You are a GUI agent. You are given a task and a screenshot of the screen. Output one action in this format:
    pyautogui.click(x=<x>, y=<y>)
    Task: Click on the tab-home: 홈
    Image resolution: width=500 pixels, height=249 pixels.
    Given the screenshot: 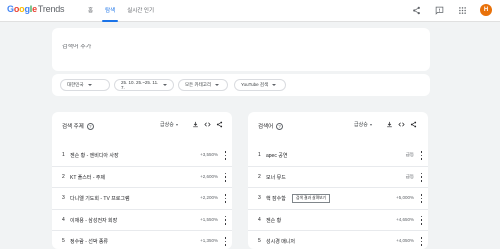 What is the action you would take?
    pyautogui.click(x=90, y=11)
    